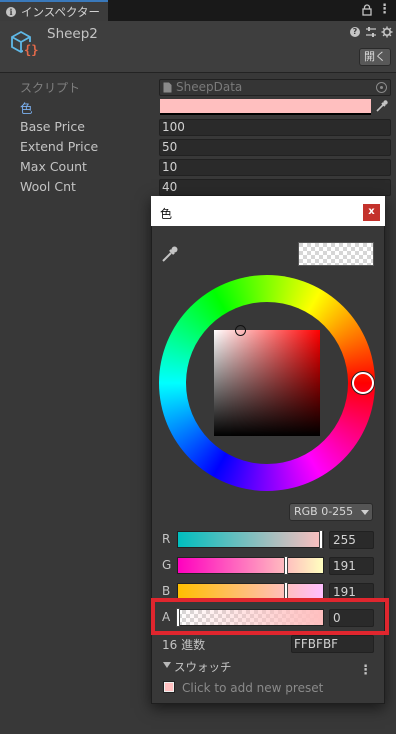 This screenshot has height=734, width=396. I want to click on base-price-field: 100, so click(275, 127).